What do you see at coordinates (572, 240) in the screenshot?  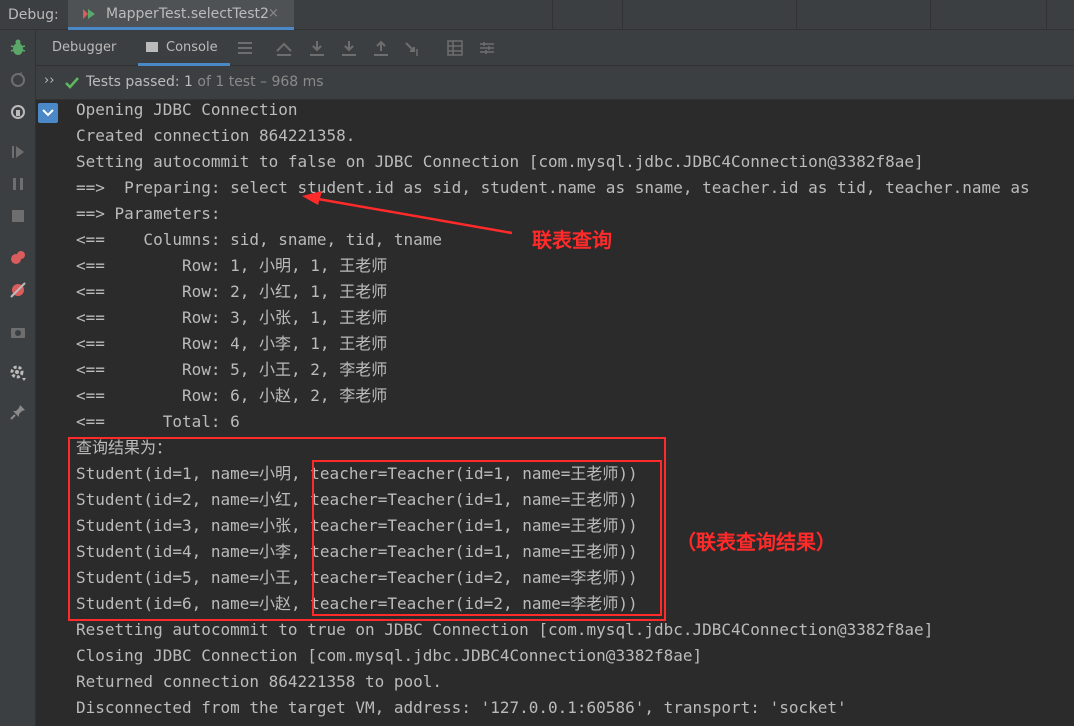 I see `join-query-annotation: 联表查询` at bounding box center [572, 240].